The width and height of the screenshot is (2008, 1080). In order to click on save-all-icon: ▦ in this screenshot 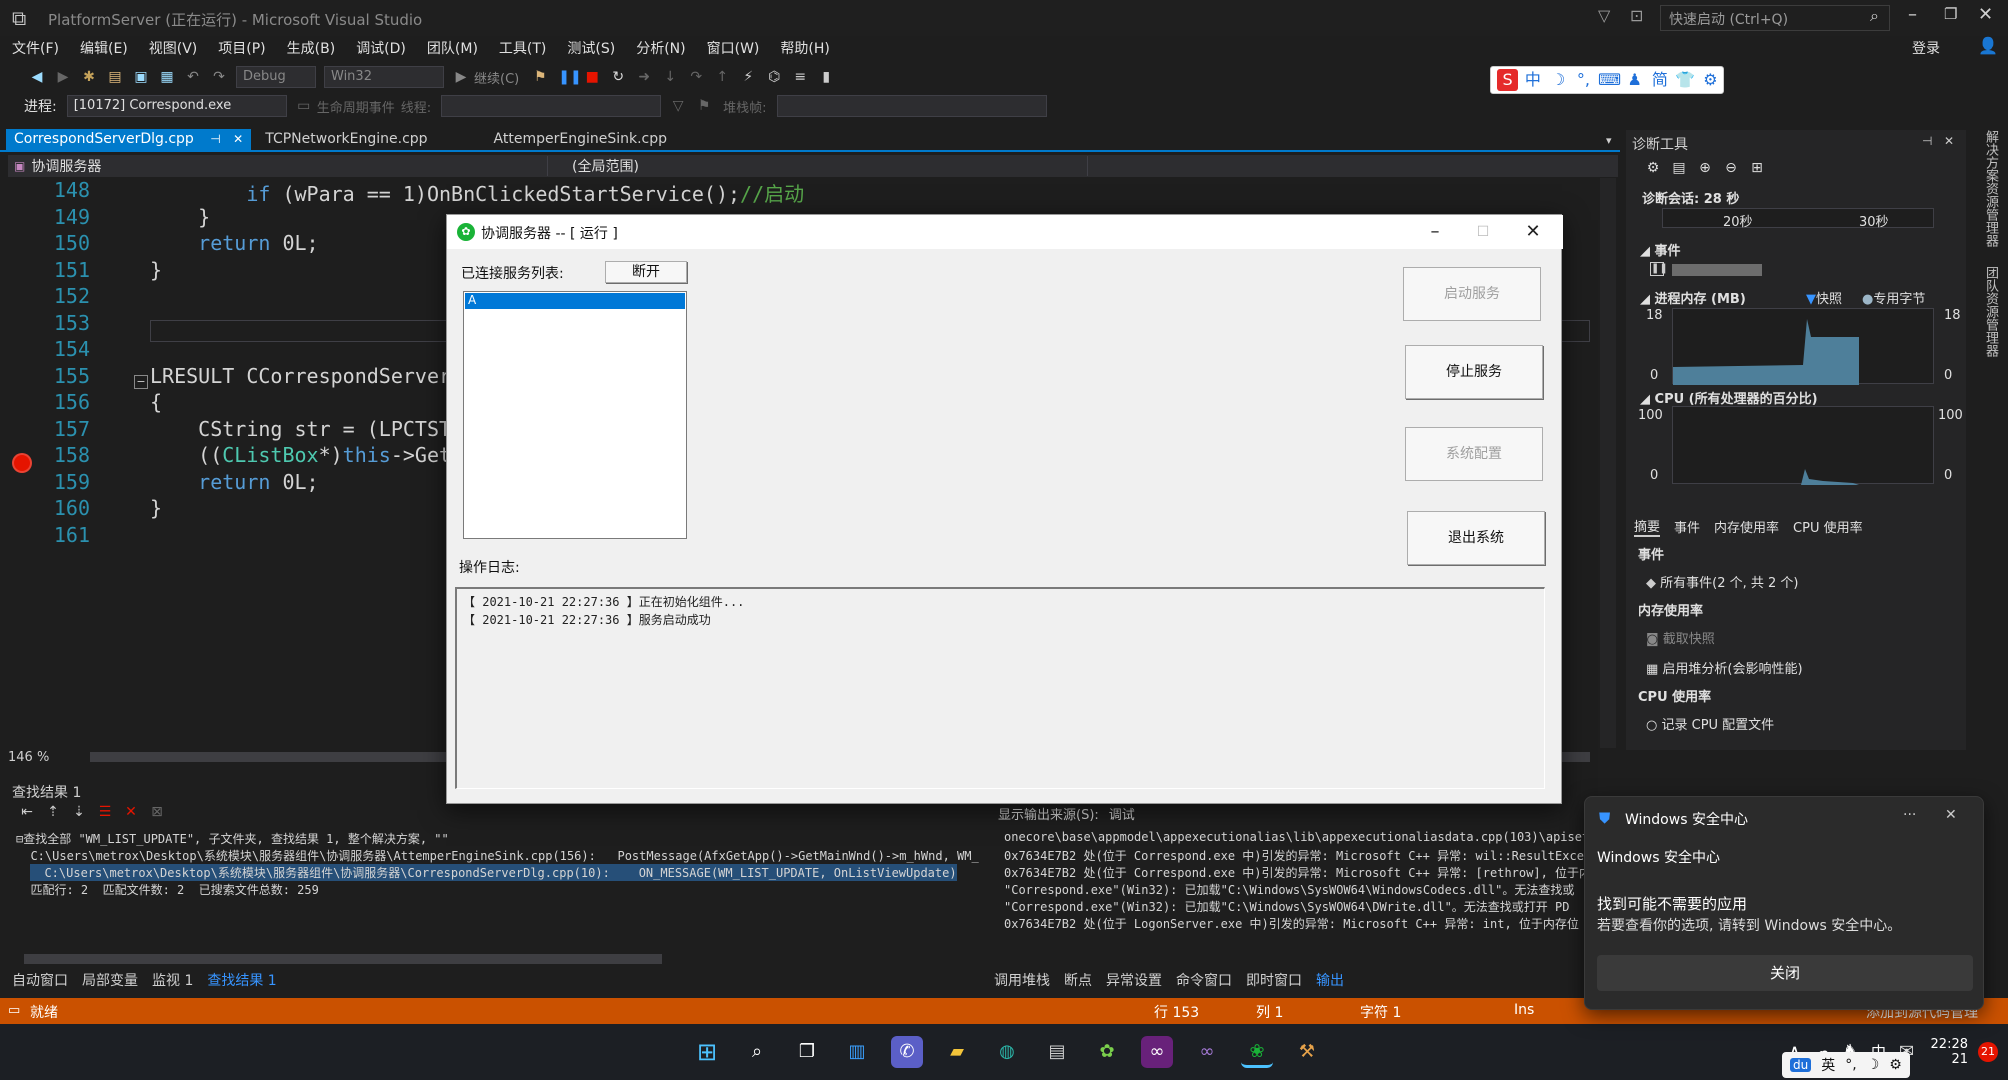, I will do `click(167, 77)`.